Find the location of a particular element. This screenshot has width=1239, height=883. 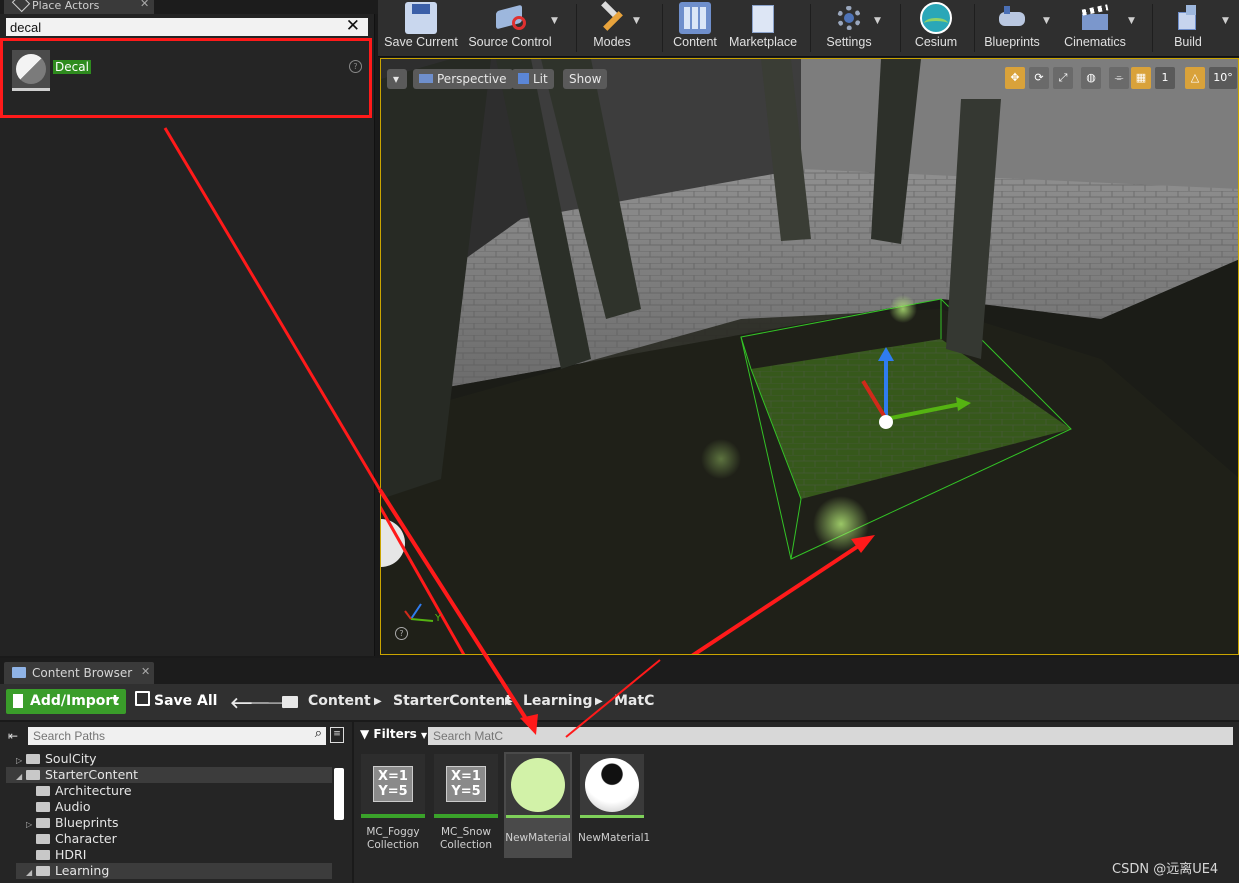

viewport-options-button: ▾ is located at coordinates (397, 79).